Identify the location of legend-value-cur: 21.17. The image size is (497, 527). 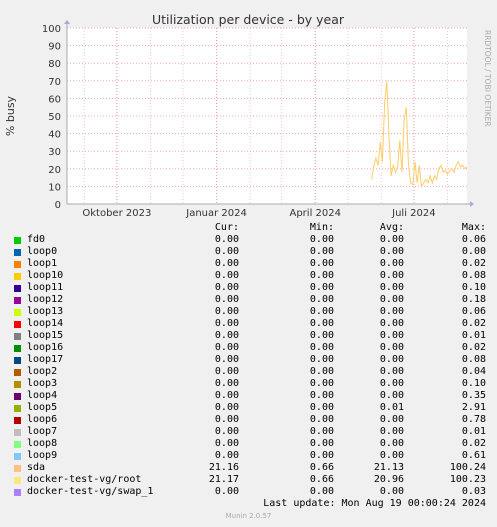
(223, 479).